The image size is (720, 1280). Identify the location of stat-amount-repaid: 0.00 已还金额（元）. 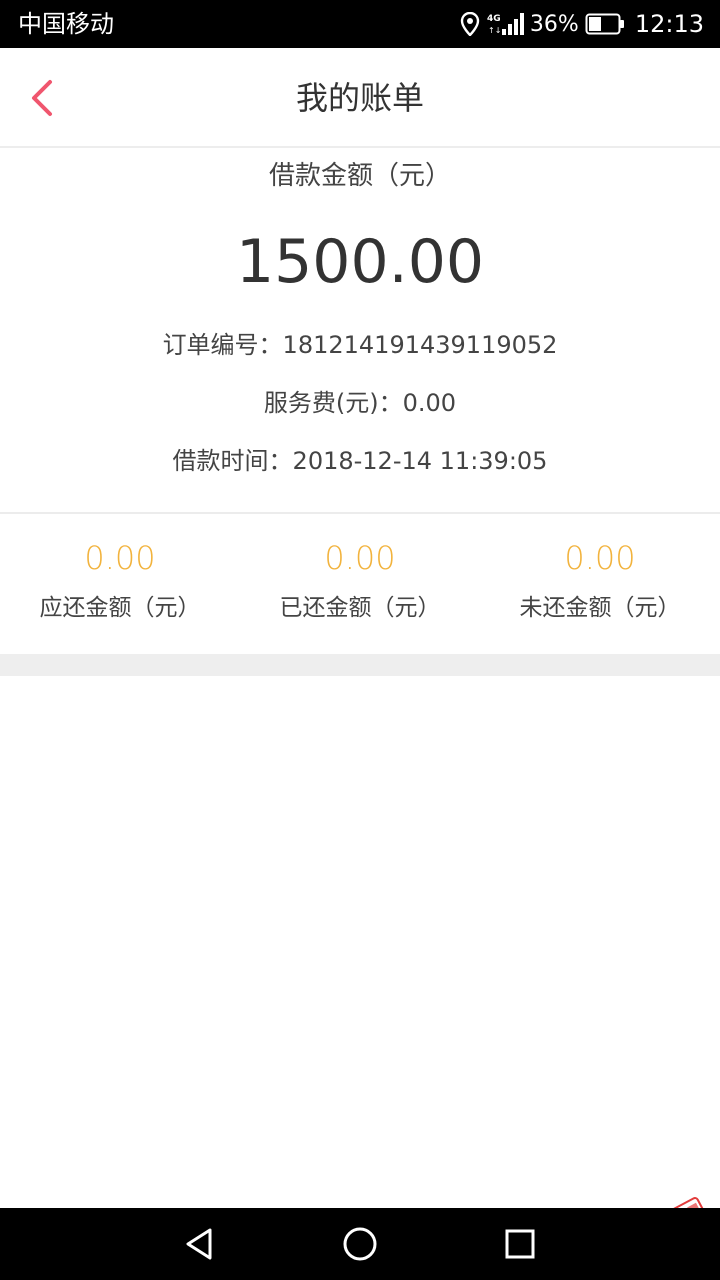
(360, 580).